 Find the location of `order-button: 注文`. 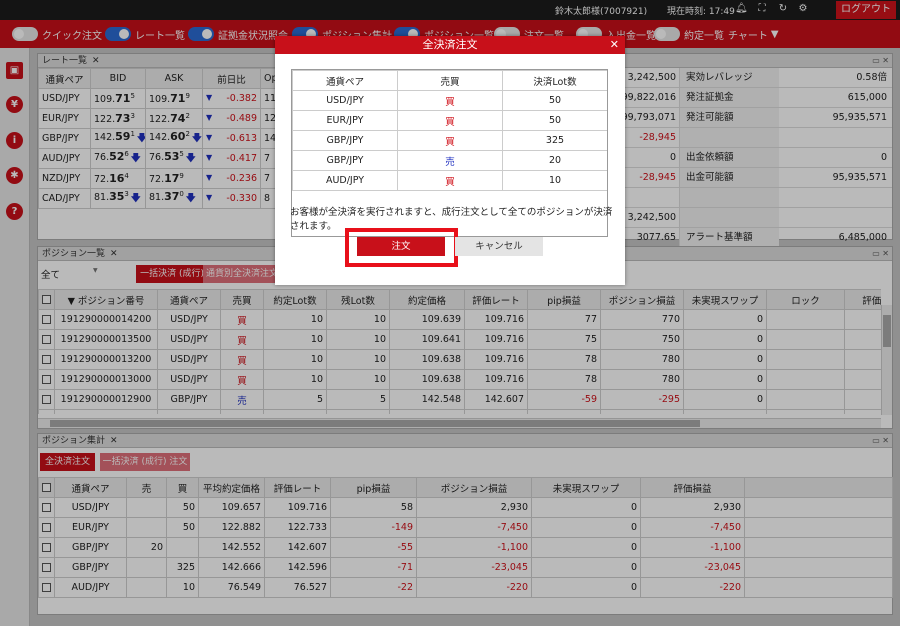

order-button: 注文 is located at coordinates (401, 246).